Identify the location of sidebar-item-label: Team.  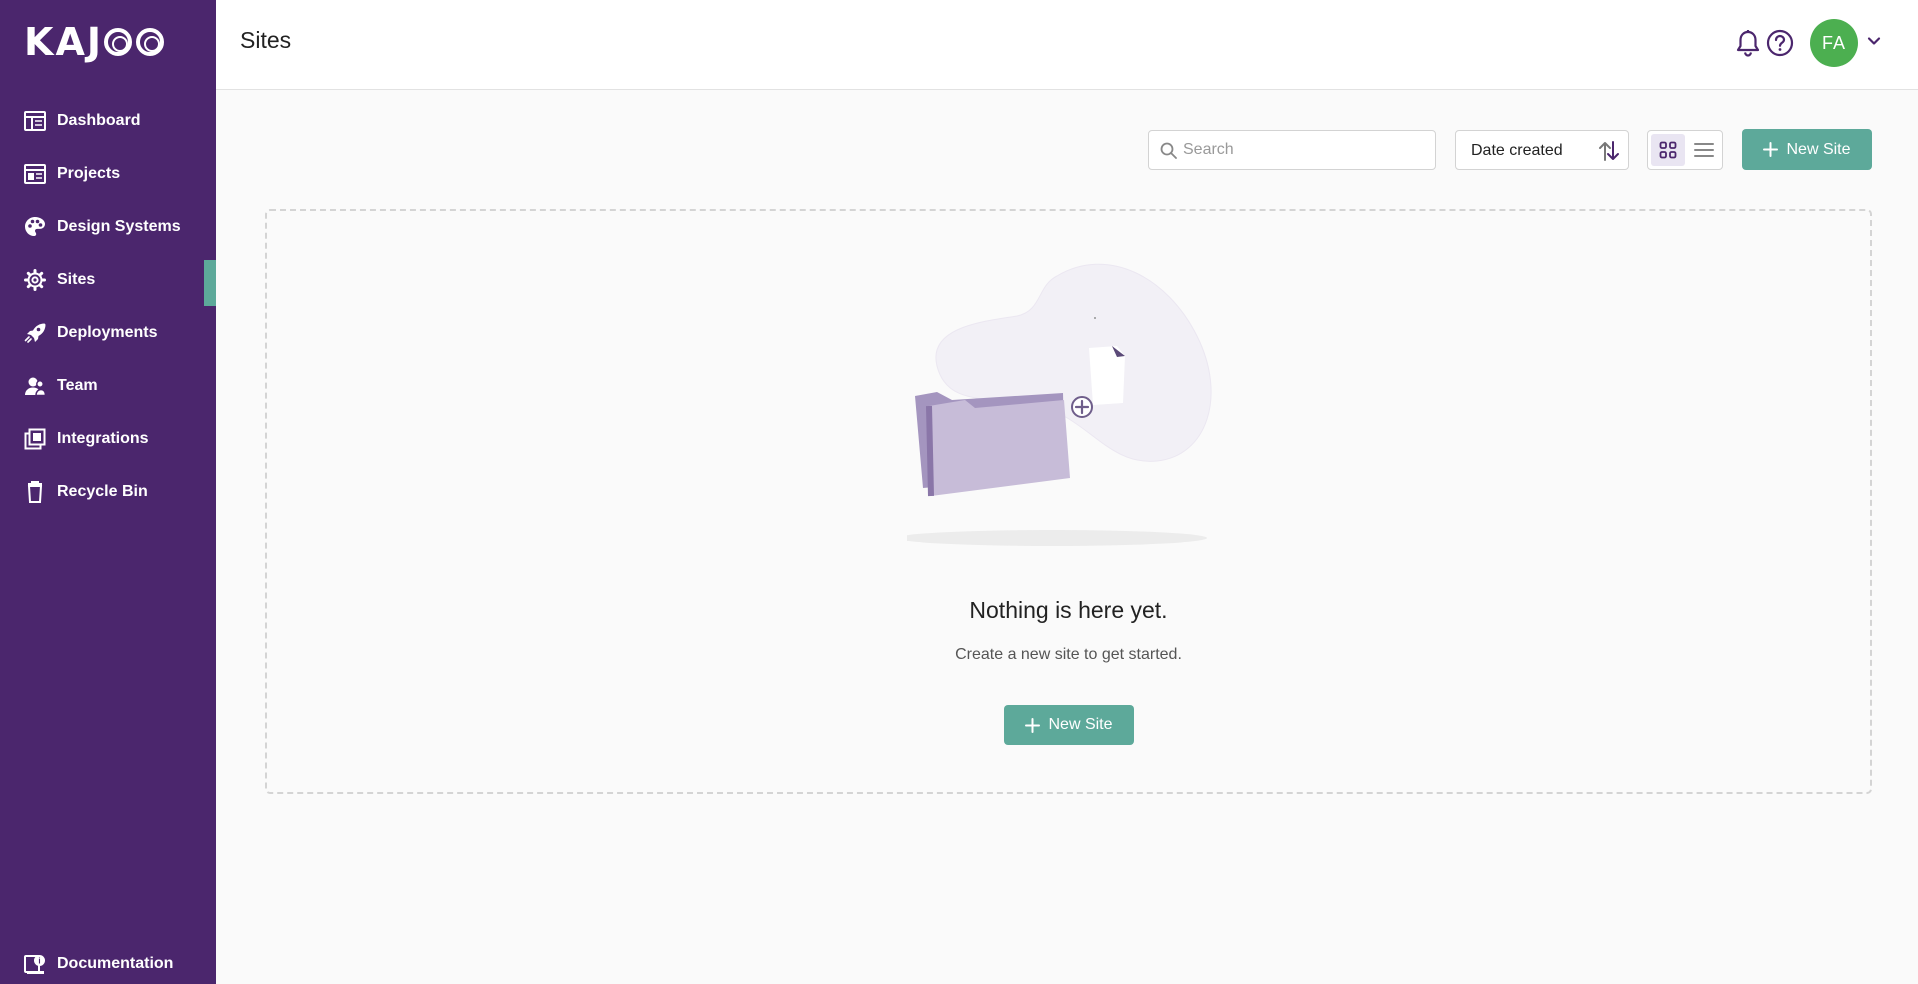
(77, 385).